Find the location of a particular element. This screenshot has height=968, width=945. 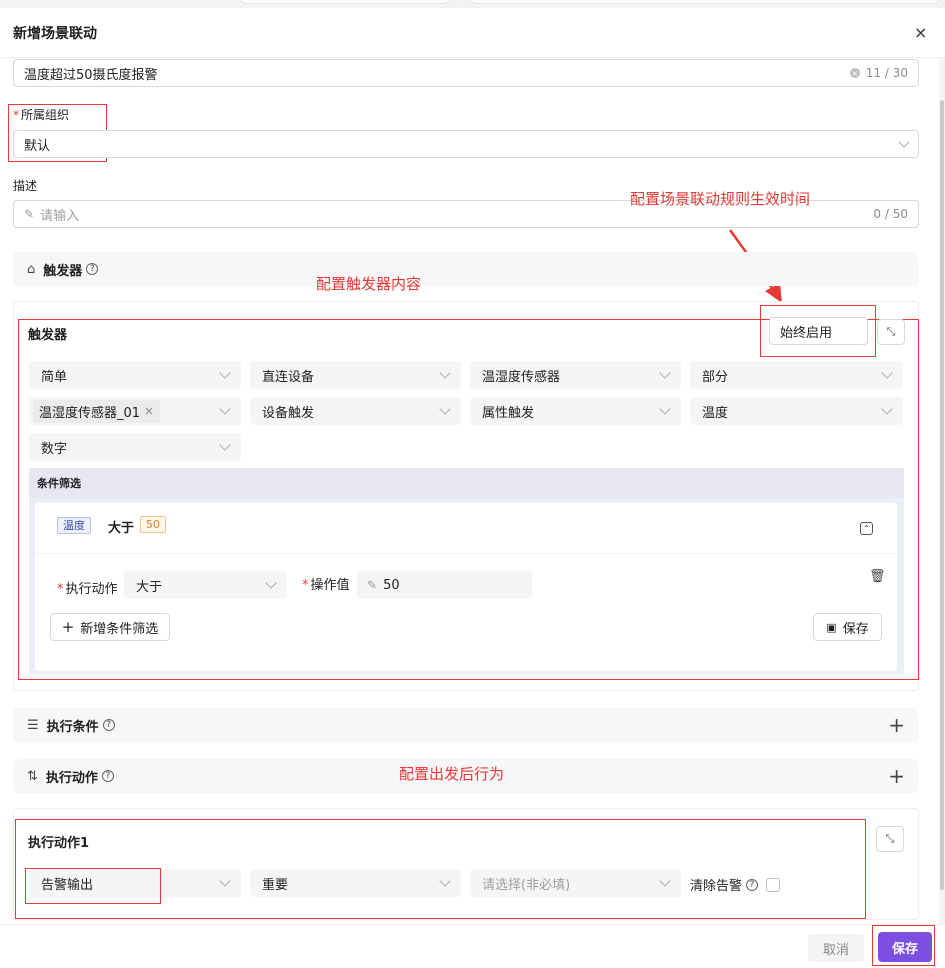

device-tag: 温湿度传感器_01 × is located at coordinates (97, 411).